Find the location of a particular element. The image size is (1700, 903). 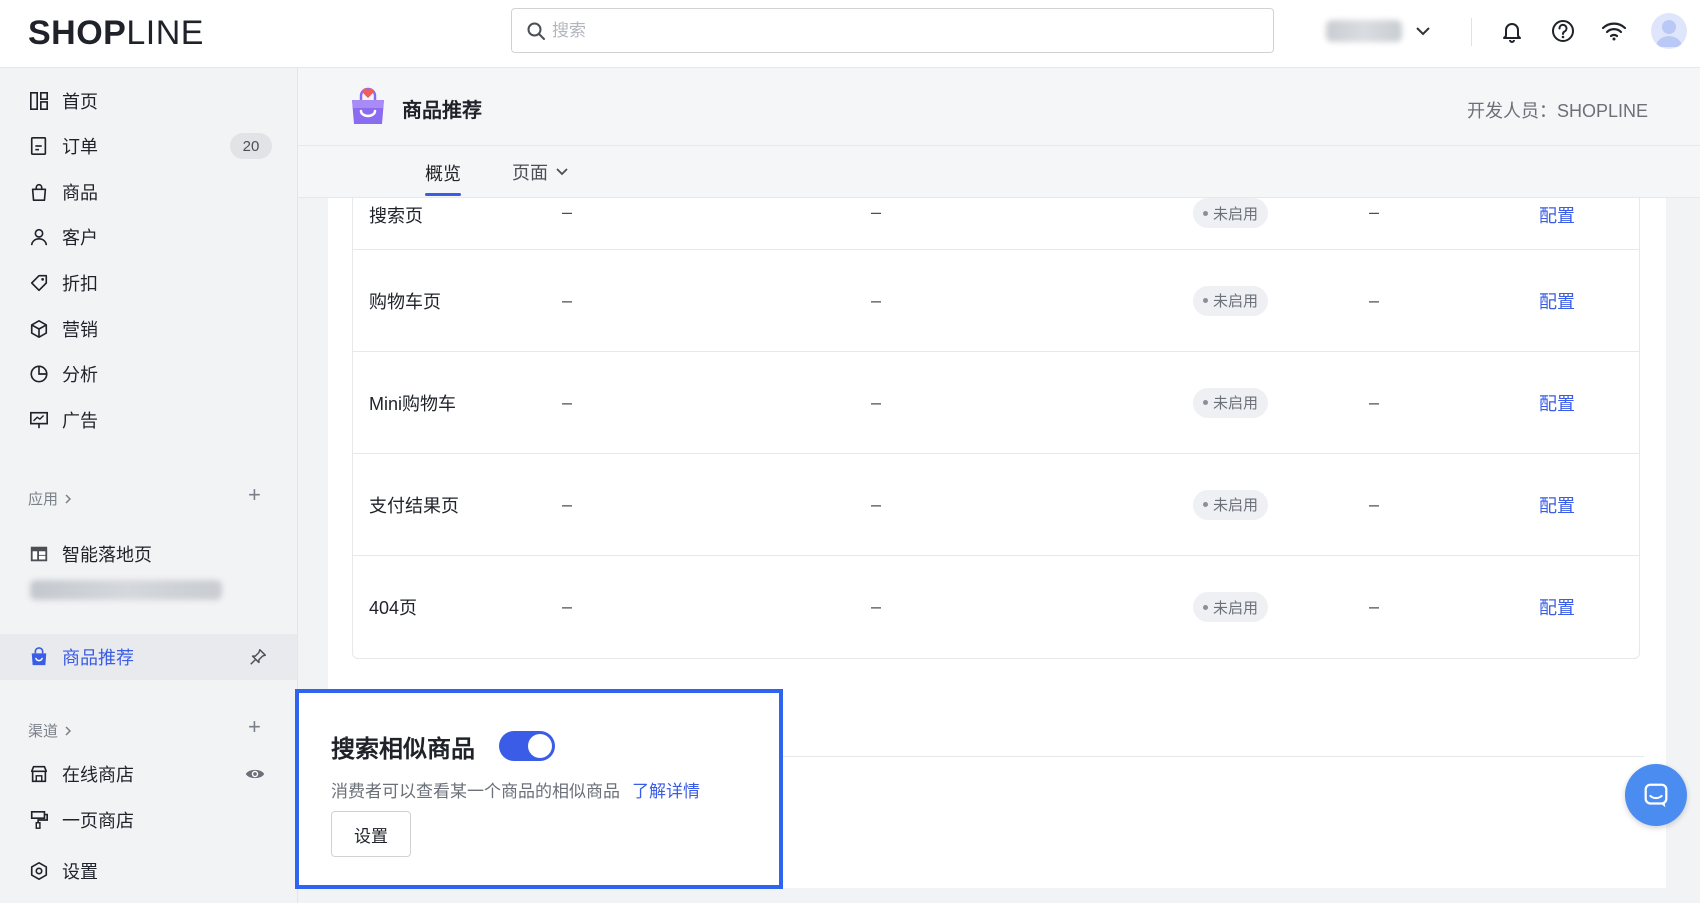

top-bar: SHOPLINE is located at coordinates (850, 34).